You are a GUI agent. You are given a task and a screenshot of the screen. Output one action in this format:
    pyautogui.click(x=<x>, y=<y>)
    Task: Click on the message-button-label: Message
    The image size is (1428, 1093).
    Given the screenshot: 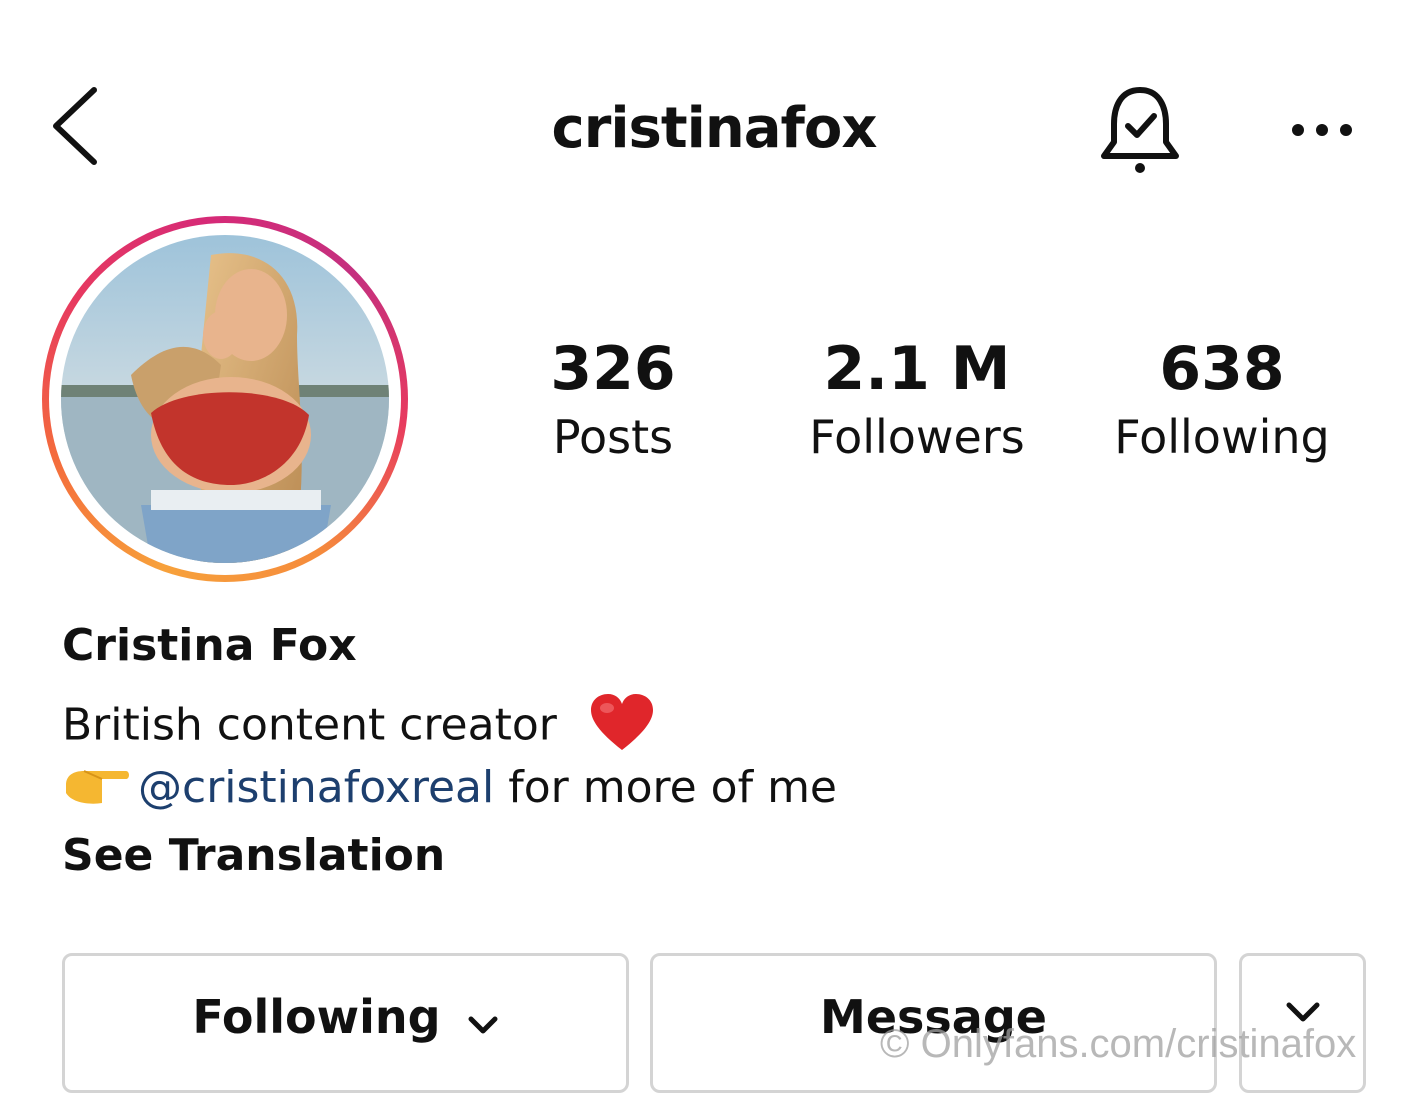 What is the action you would take?
    pyautogui.click(x=933, y=1017)
    